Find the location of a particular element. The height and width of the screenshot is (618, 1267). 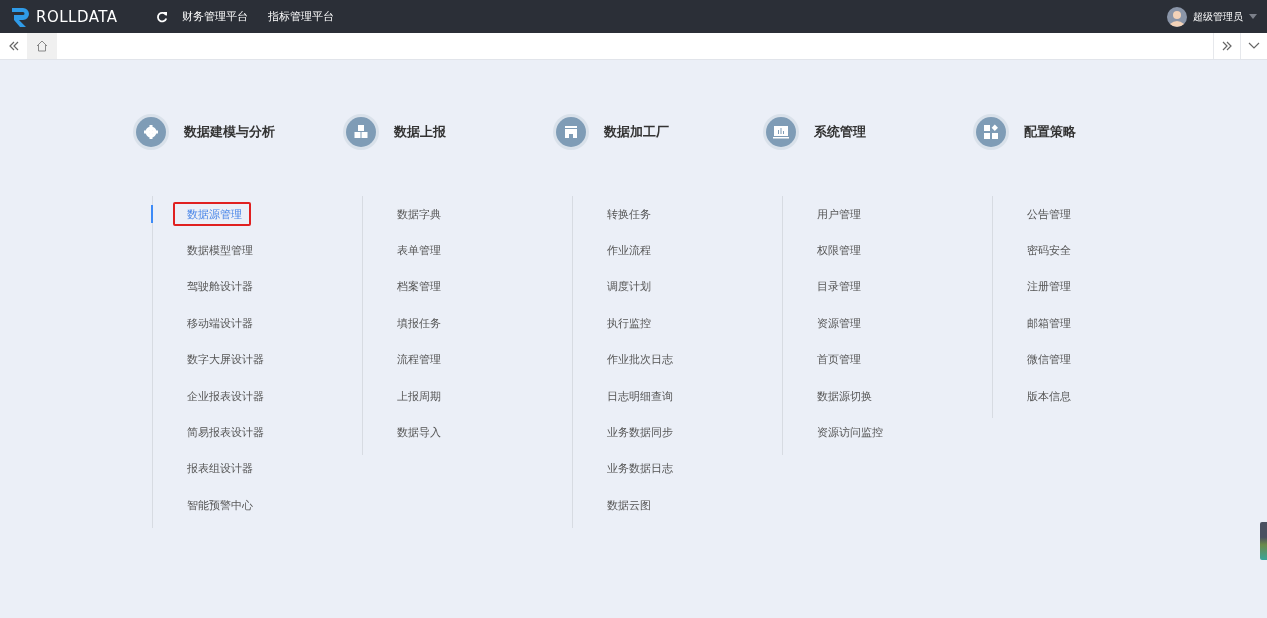

menu-item: 报表组设计器 is located at coordinates (248, 469).